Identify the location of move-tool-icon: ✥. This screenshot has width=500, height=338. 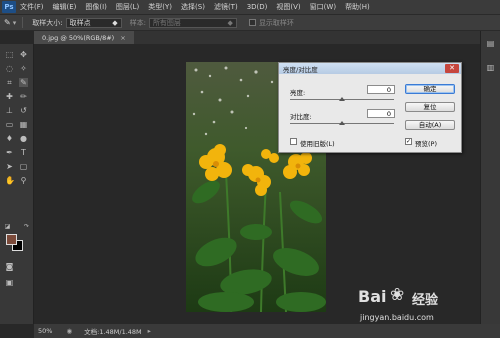
(23, 54).